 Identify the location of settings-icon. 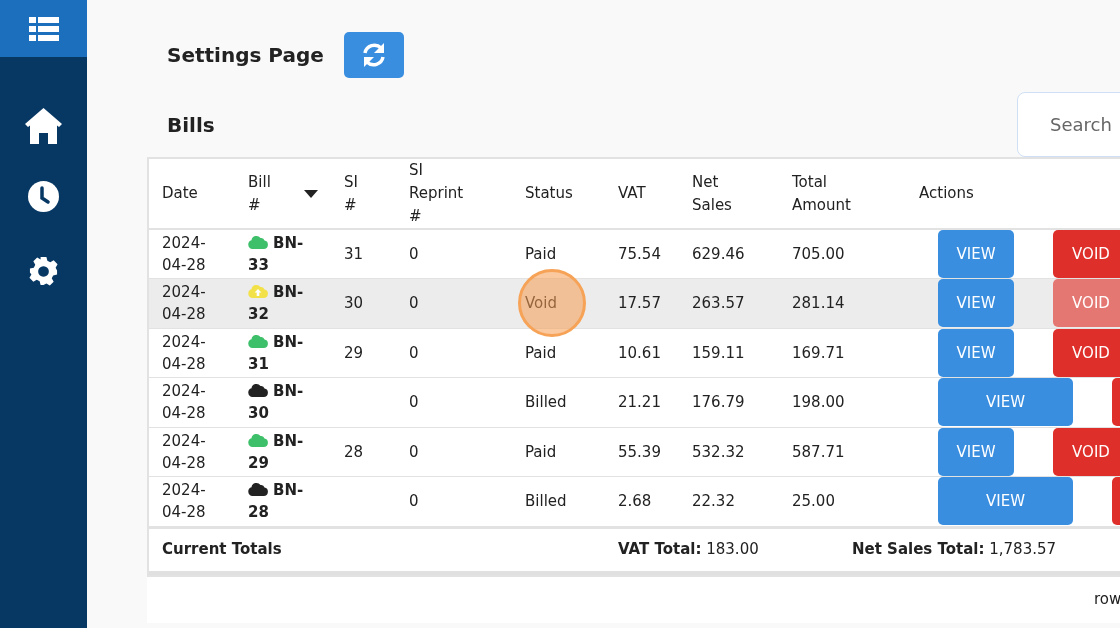
(43, 271).